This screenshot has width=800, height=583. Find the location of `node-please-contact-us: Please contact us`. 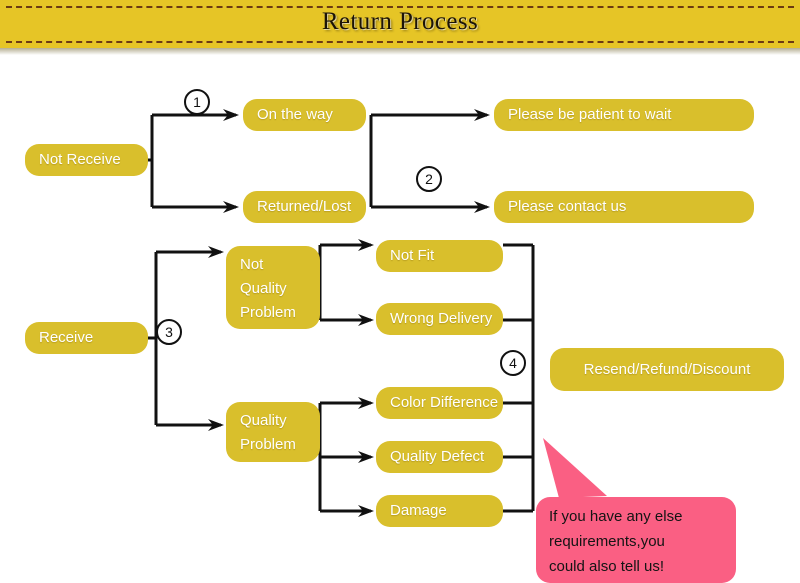

node-please-contact-us: Please contact us is located at coordinates (624, 207).